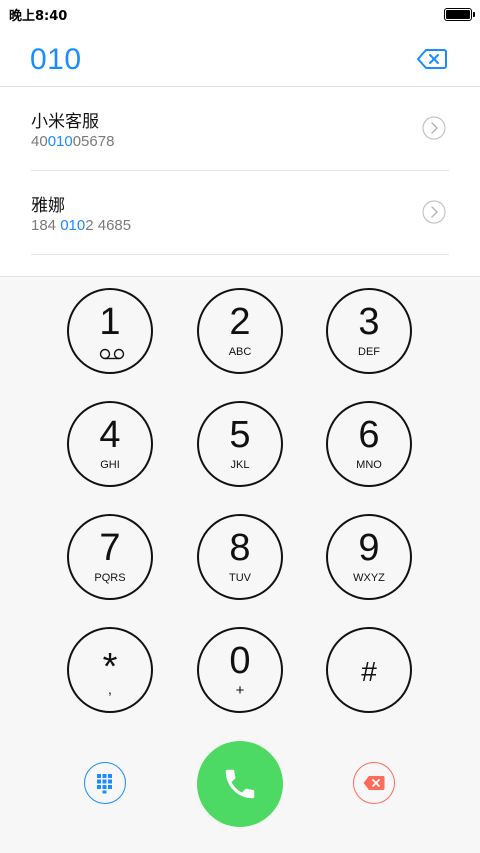 This screenshot has height=853, width=480. I want to click on key-digit: #, so click(369, 671).